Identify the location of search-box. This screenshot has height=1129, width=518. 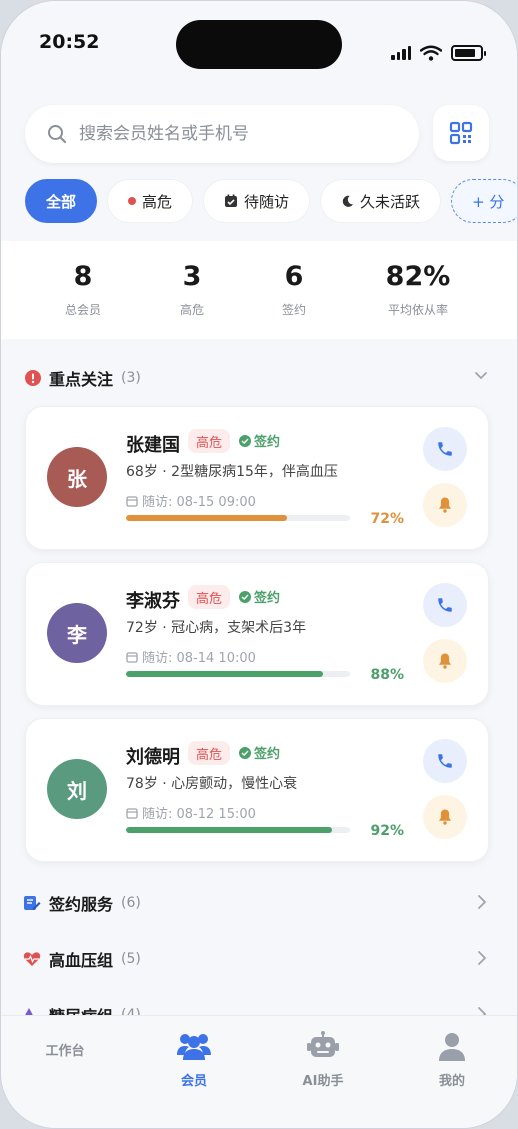
(222, 134).